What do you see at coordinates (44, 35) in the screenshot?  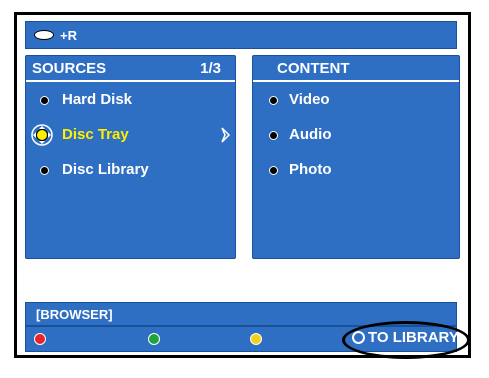 I see `disc-oval-icon` at bounding box center [44, 35].